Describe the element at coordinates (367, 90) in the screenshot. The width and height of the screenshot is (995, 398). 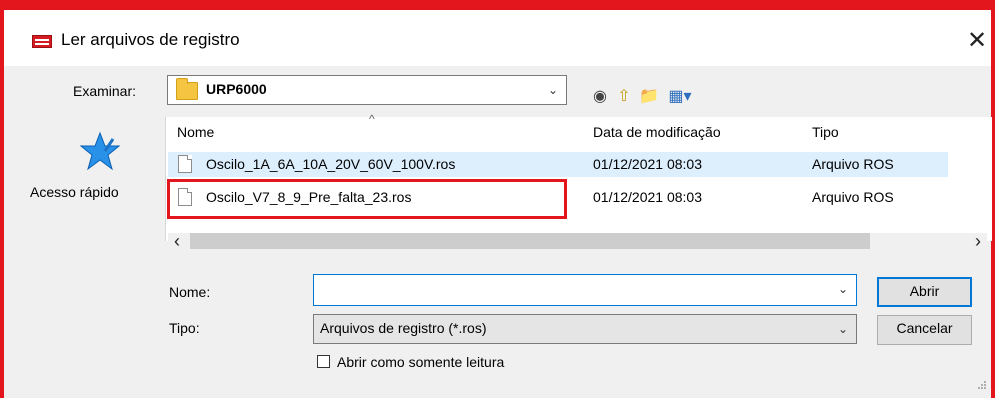
I see `location-select: URP6000 ⌄` at that location.